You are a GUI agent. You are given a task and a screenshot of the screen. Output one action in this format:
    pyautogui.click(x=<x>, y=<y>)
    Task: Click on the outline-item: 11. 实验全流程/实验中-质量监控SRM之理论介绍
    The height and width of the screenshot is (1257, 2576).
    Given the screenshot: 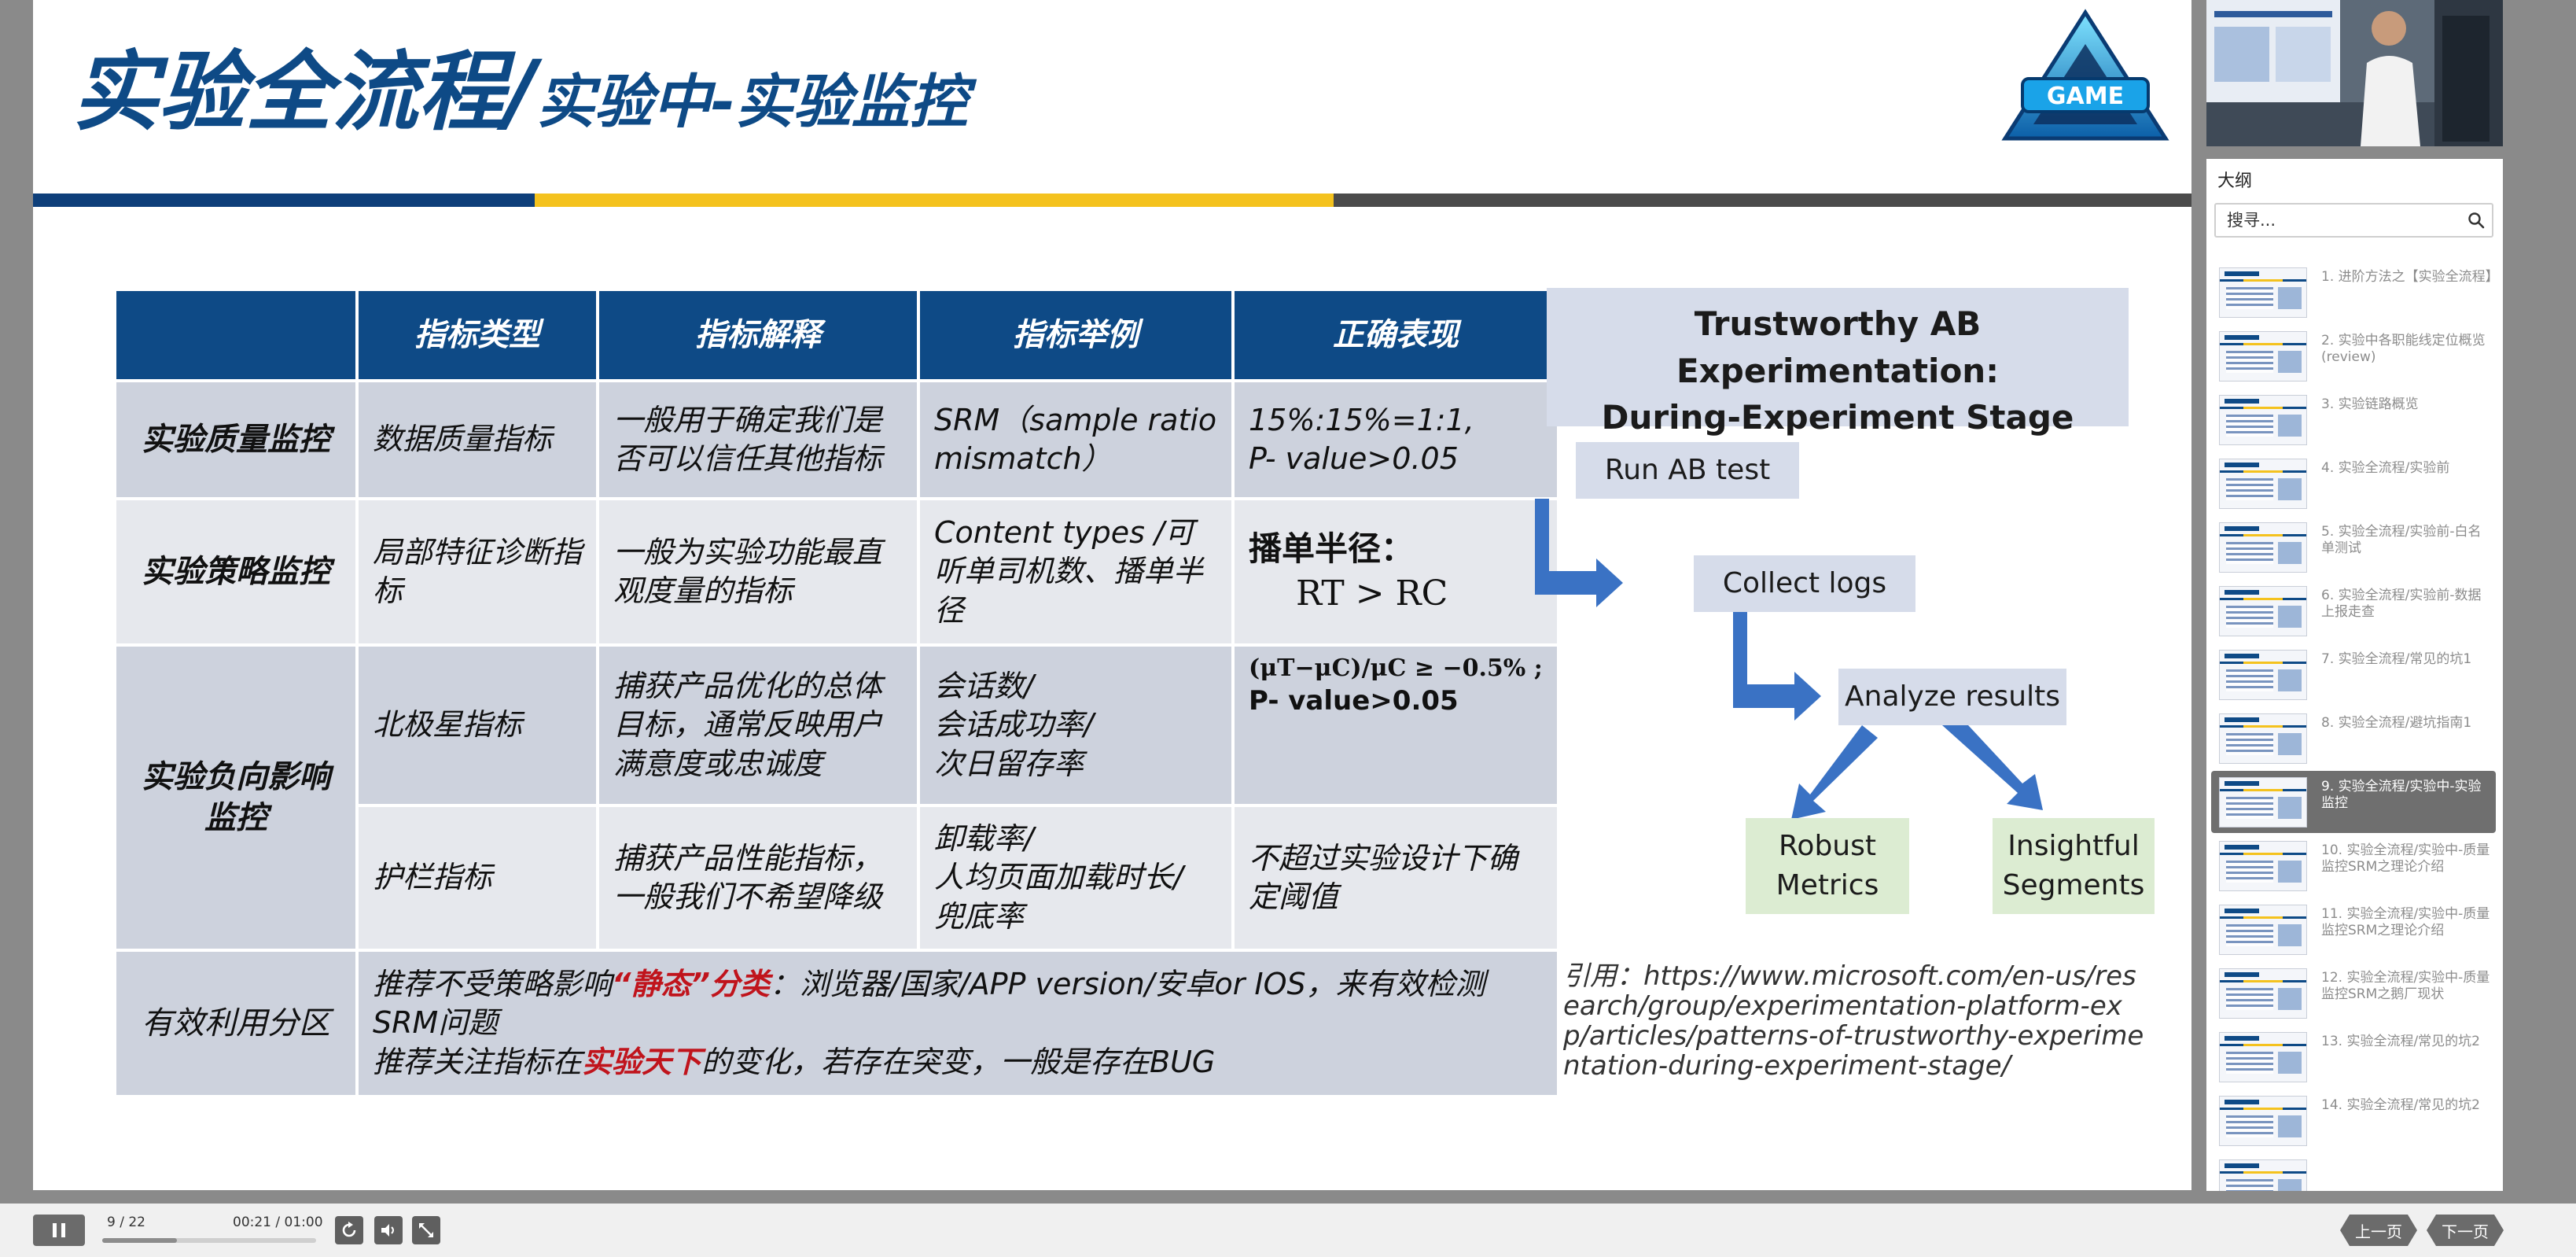 What is the action you would take?
    pyautogui.click(x=2354, y=930)
    